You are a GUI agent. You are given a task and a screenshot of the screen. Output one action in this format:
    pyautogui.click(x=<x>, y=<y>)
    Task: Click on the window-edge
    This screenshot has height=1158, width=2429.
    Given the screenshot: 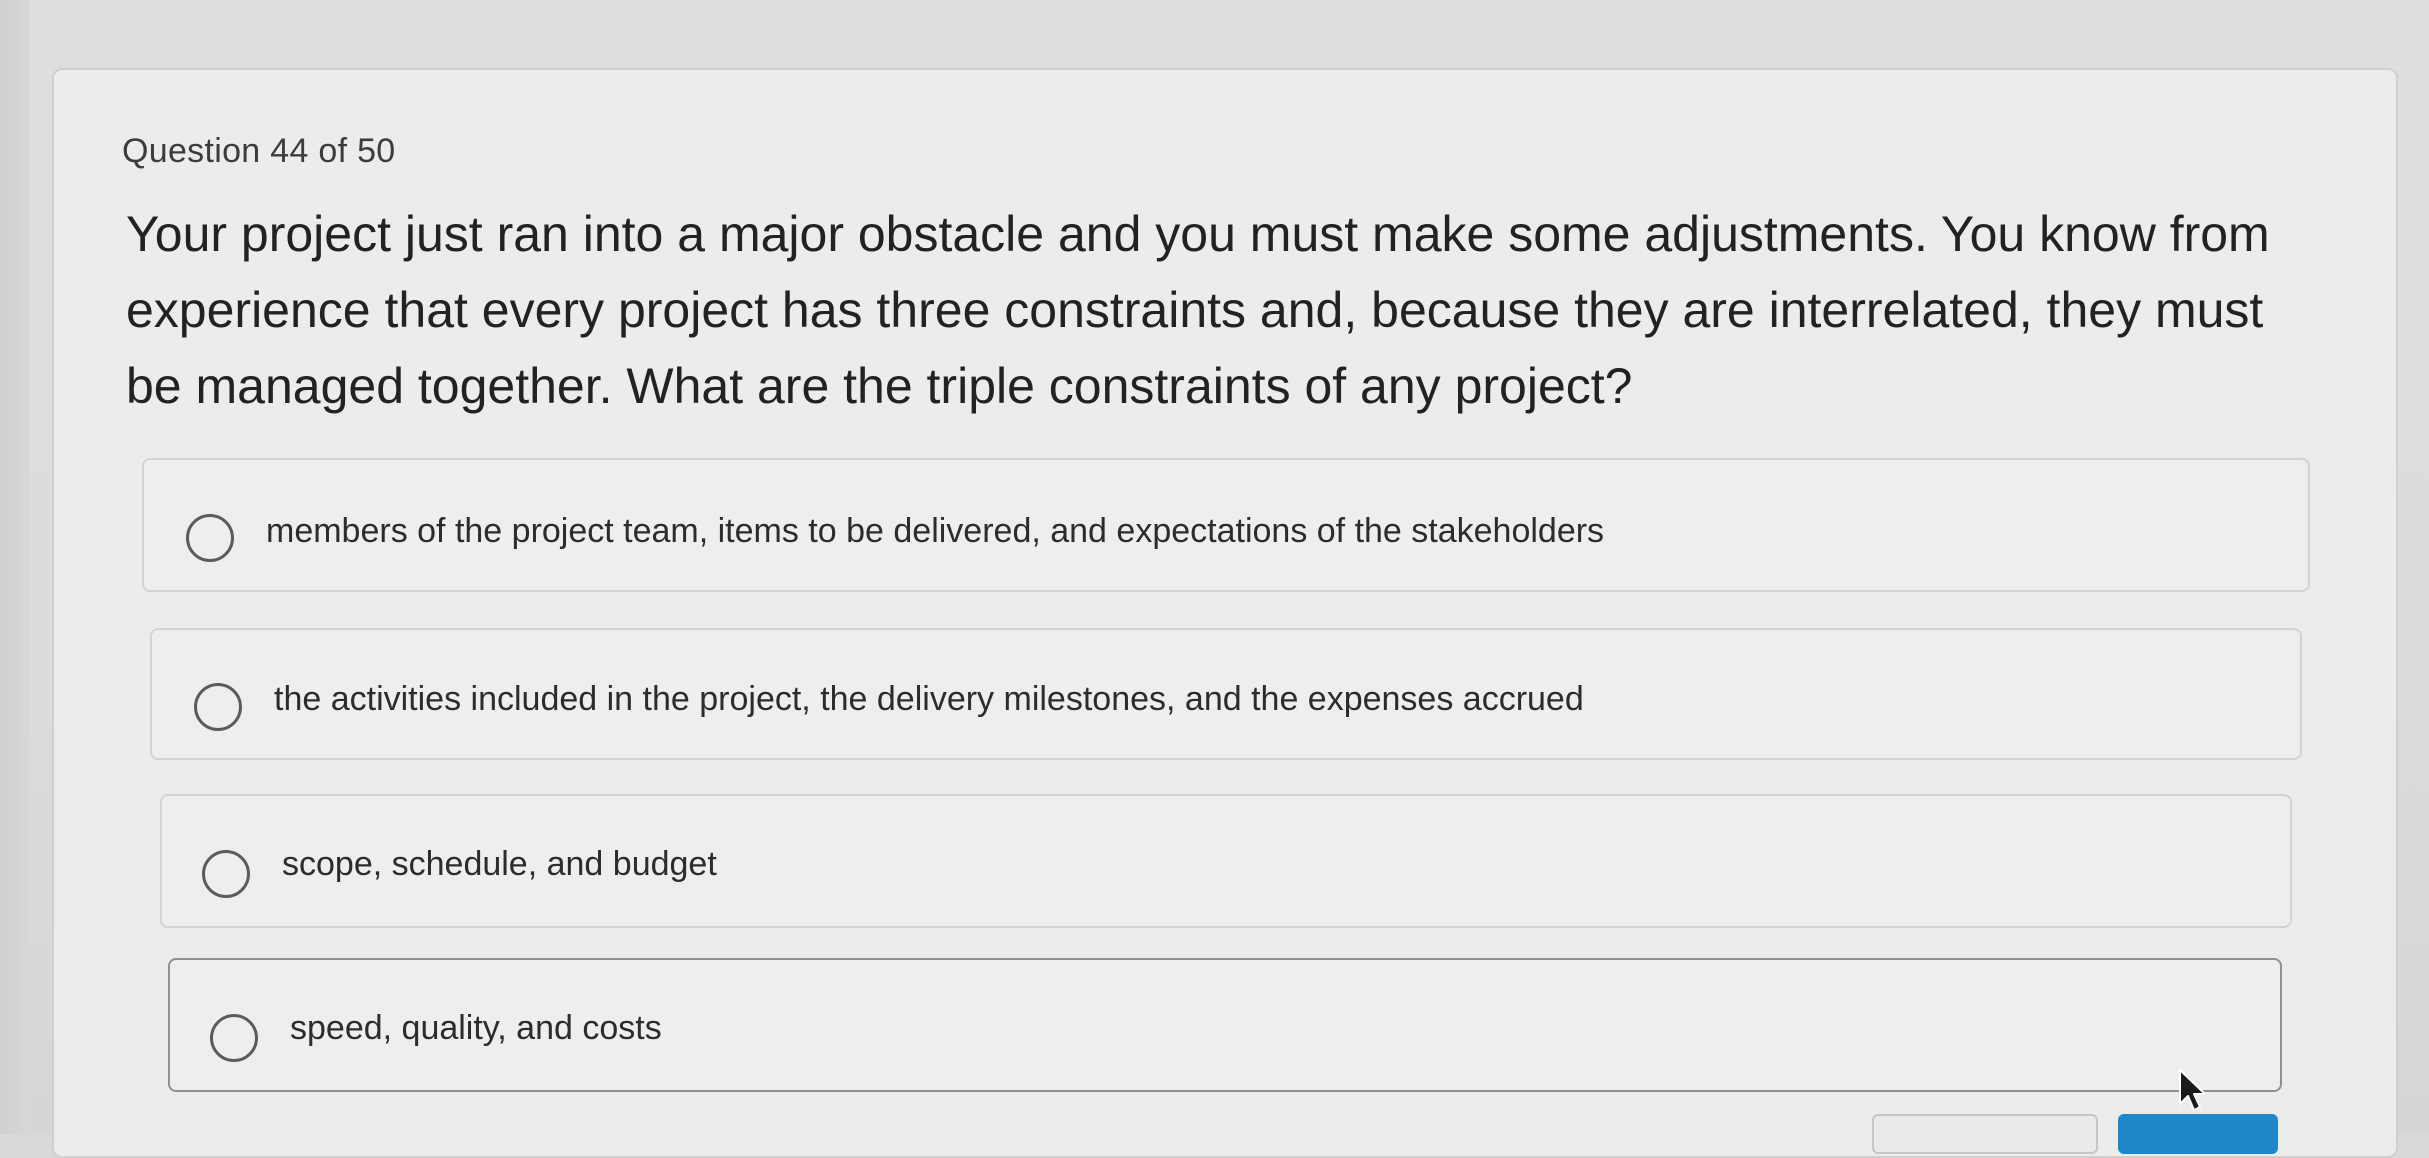 What is the action you would take?
    pyautogui.click(x=15, y=567)
    